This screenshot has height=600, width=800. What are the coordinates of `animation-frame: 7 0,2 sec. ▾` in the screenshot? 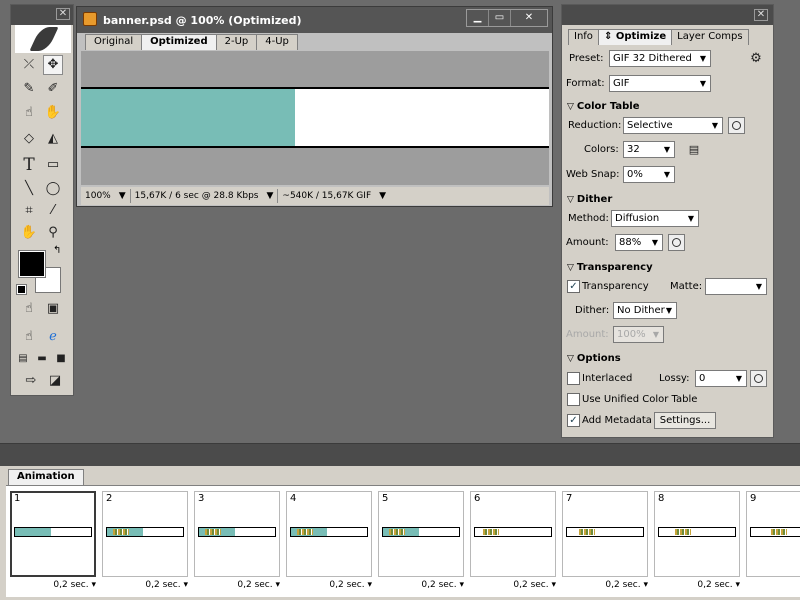 It's located at (605, 543).